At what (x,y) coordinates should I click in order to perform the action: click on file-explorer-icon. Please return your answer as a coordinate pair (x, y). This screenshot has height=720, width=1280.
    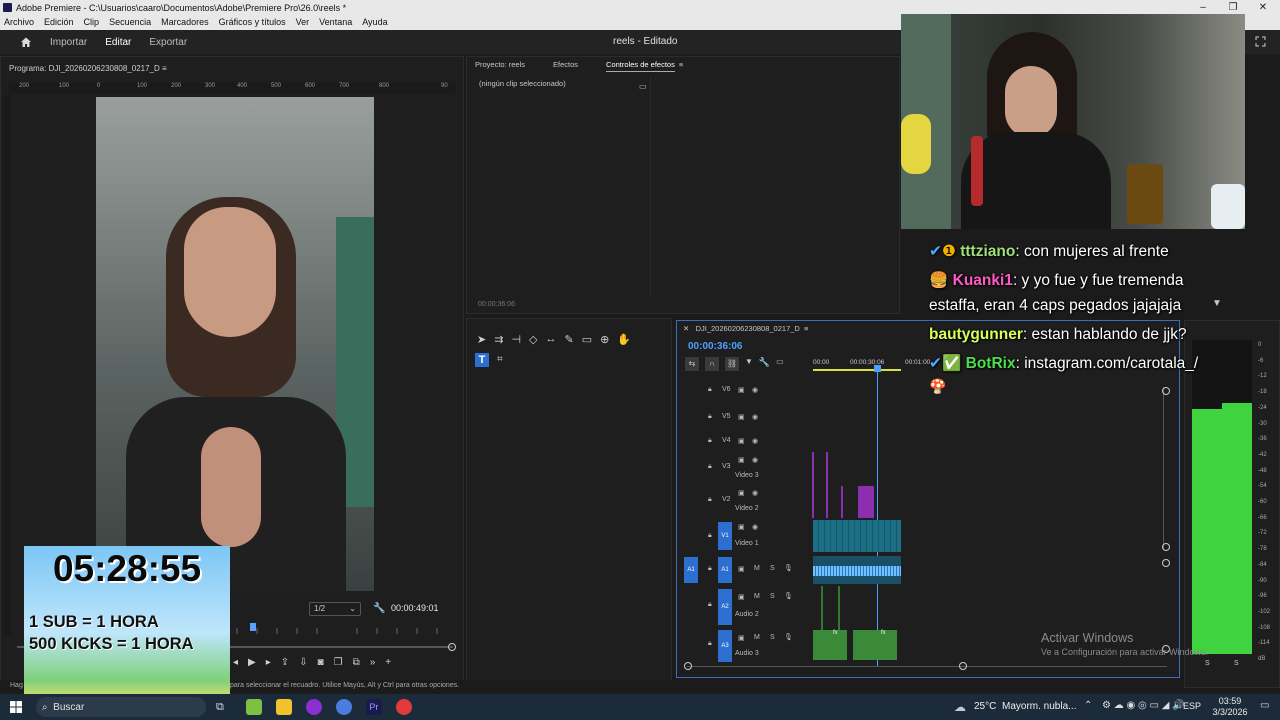
    Looking at the image, I should click on (283, 707).